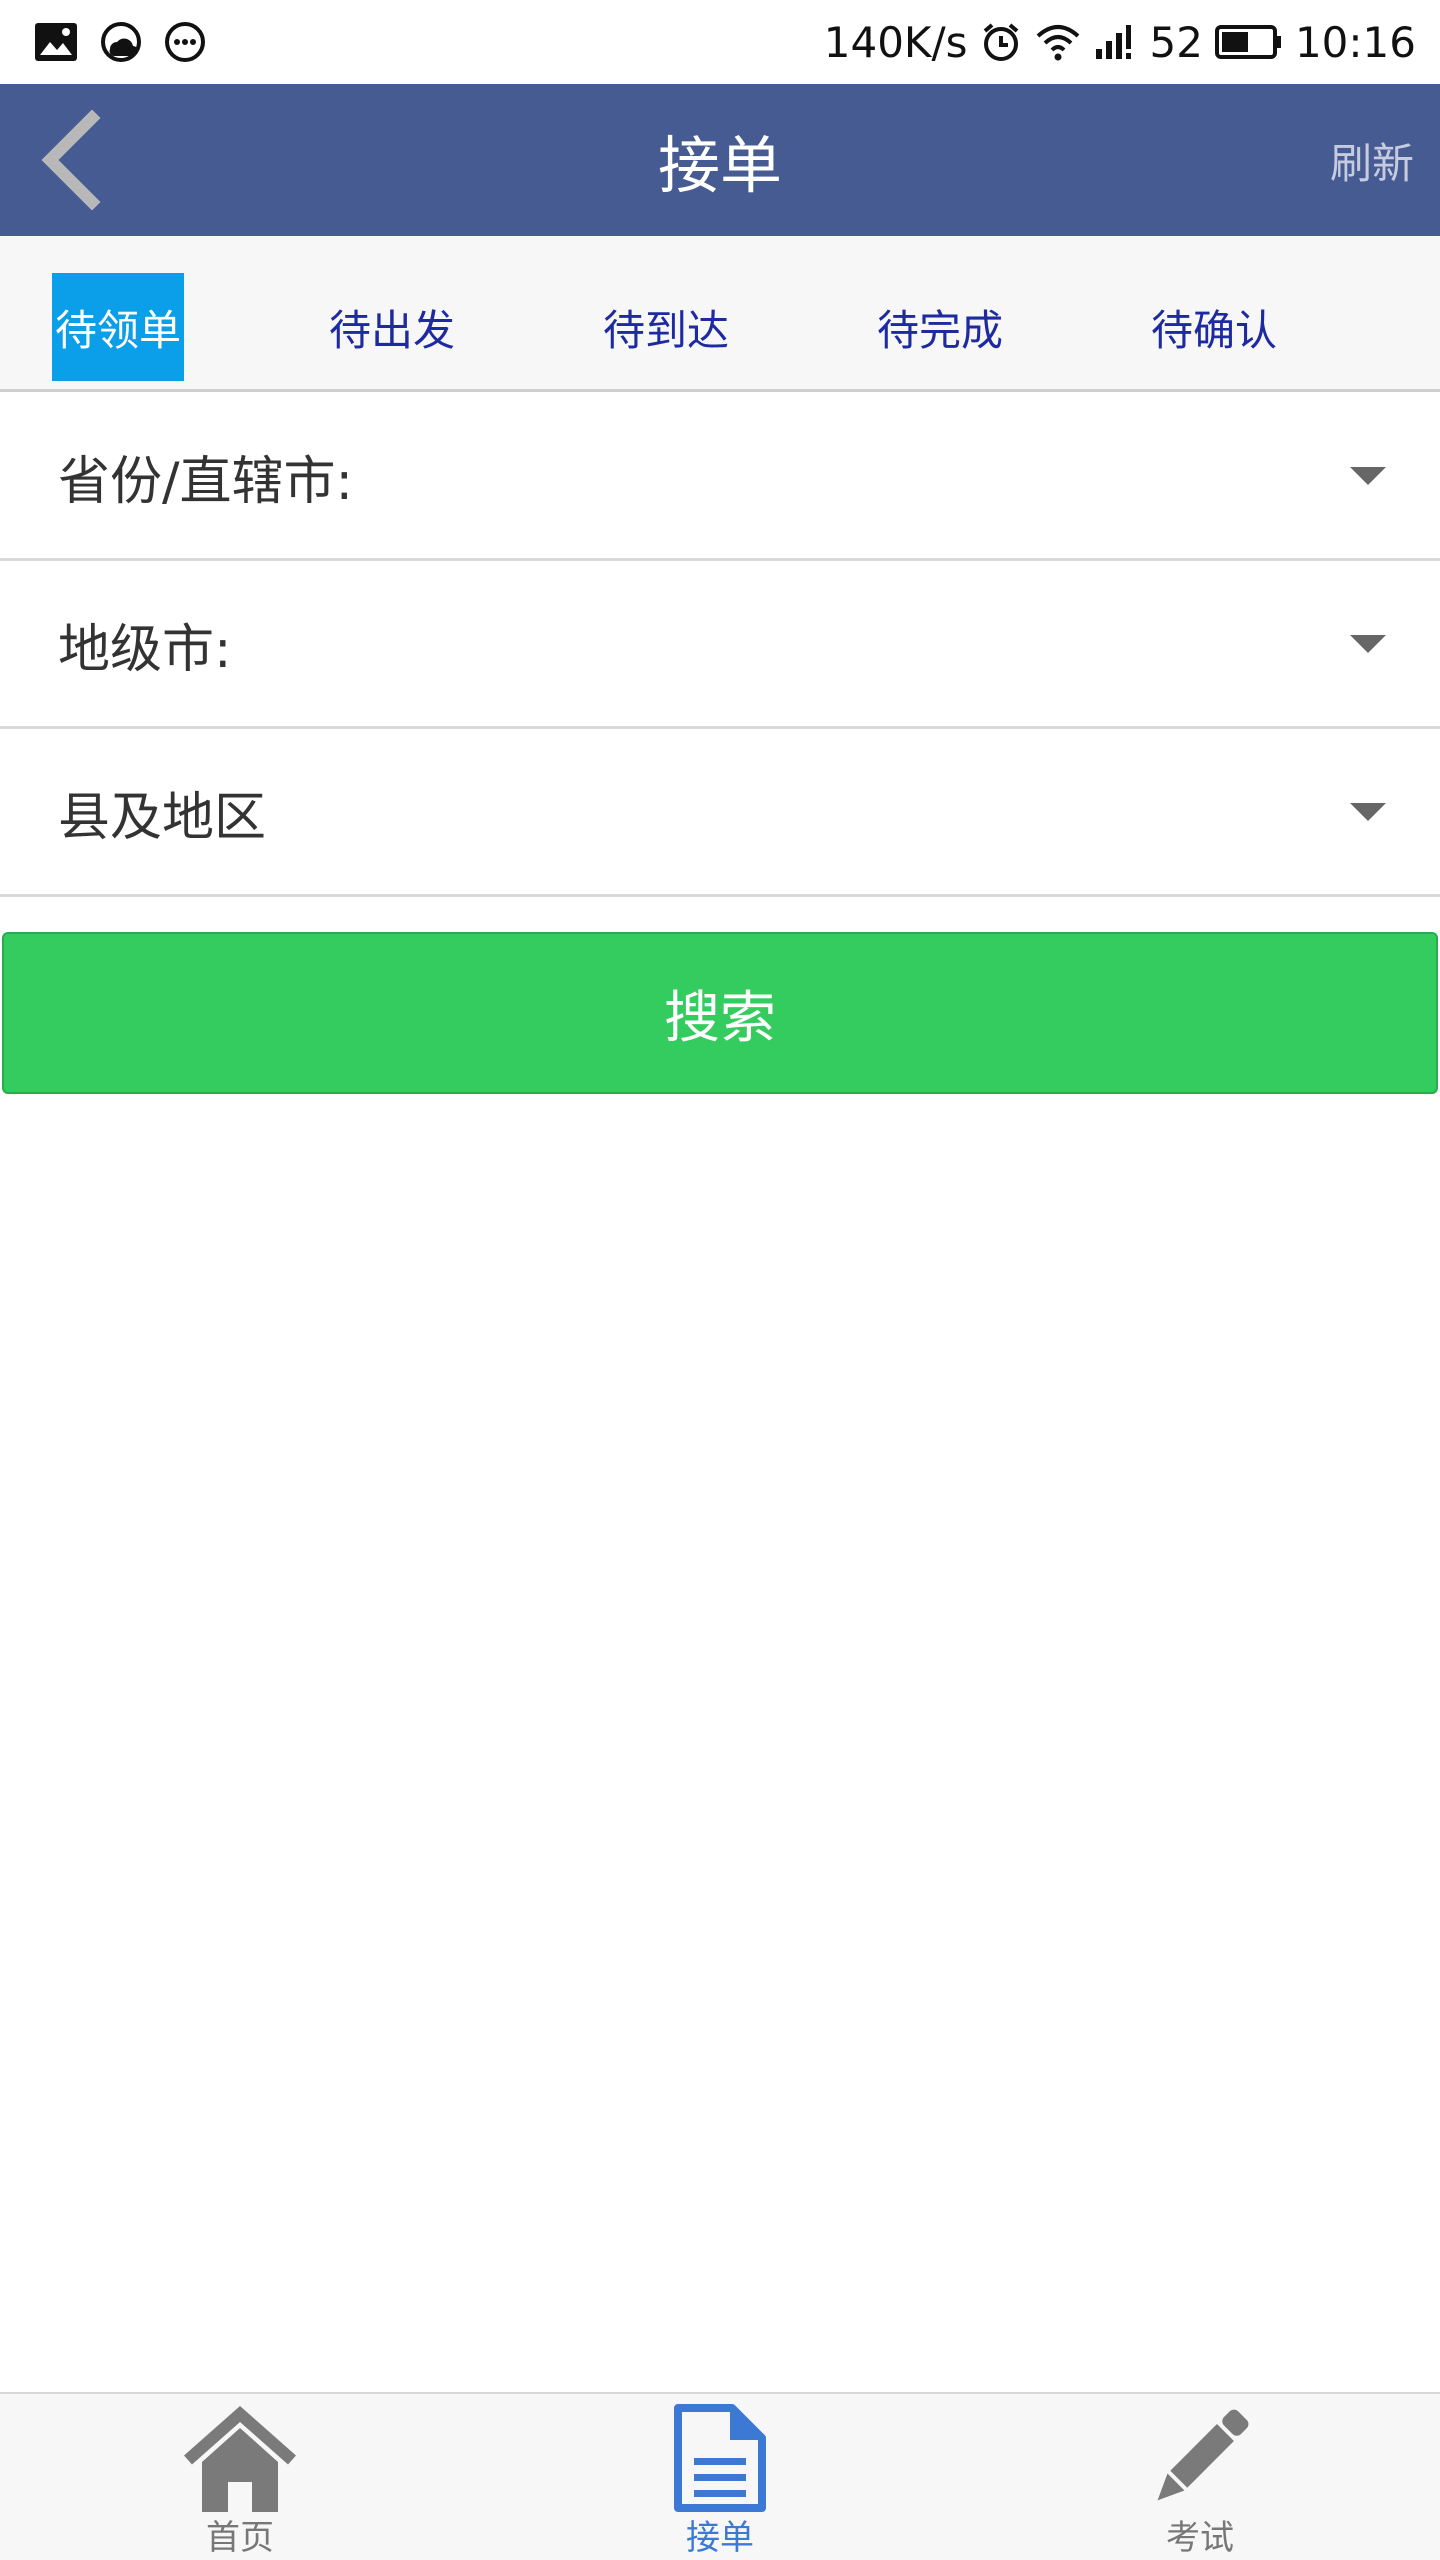 Image resolution: width=1440 pixels, height=2560 pixels. What do you see at coordinates (240, 2538) in the screenshot?
I see `nav-label-home: 首页` at bounding box center [240, 2538].